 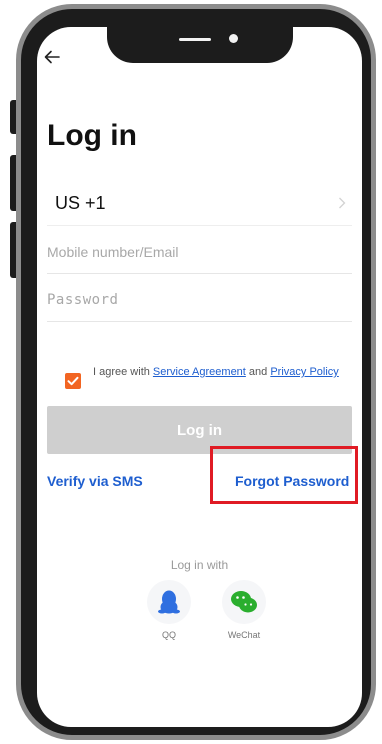 I want to click on wechat-icon, so click(x=244, y=602).